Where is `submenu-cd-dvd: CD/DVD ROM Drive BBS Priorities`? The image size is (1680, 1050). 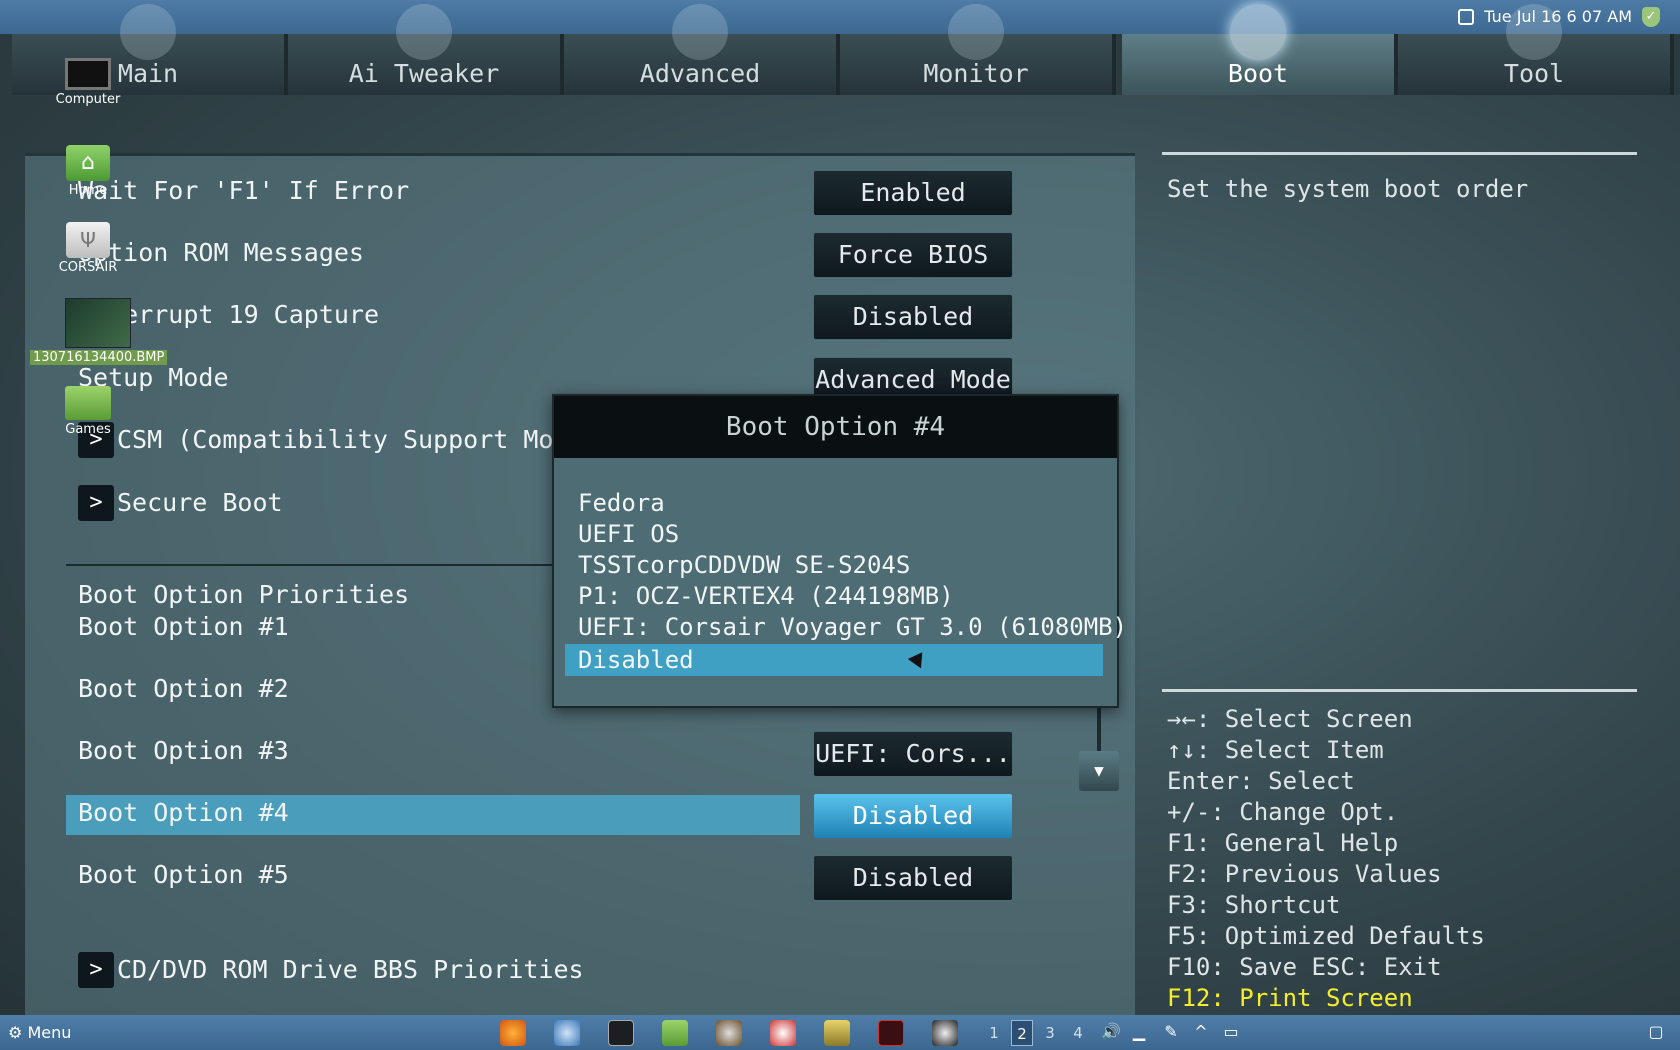
submenu-cd-dvd: CD/DVD ROM Drive BBS Priorities is located at coordinates (350, 969).